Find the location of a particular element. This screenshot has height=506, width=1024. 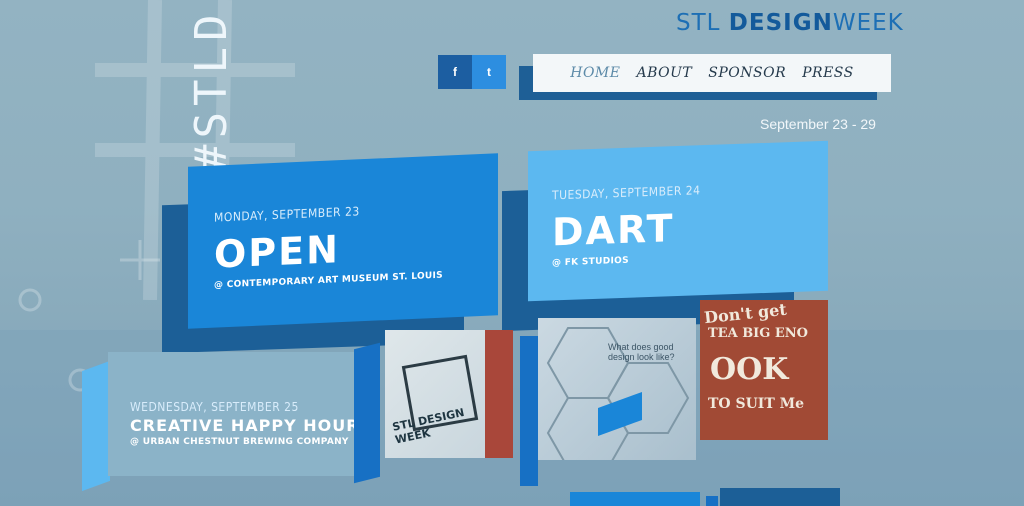

event-title: DART is located at coordinates (613, 230).